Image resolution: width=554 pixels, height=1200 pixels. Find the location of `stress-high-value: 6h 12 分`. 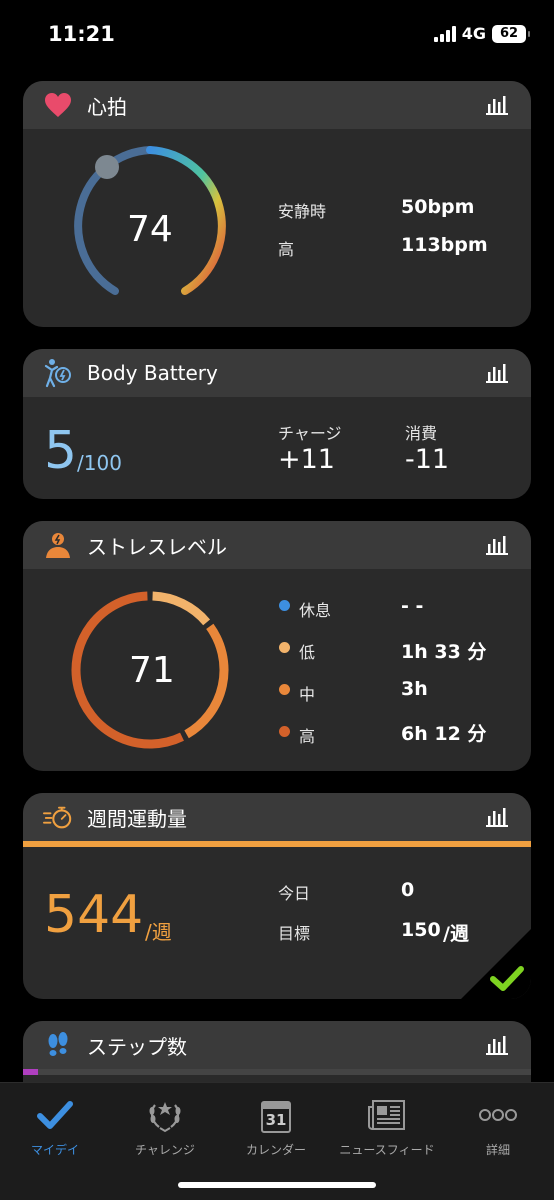

stress-high-value: 6h 12 分 is located at coordinates (444, 734).